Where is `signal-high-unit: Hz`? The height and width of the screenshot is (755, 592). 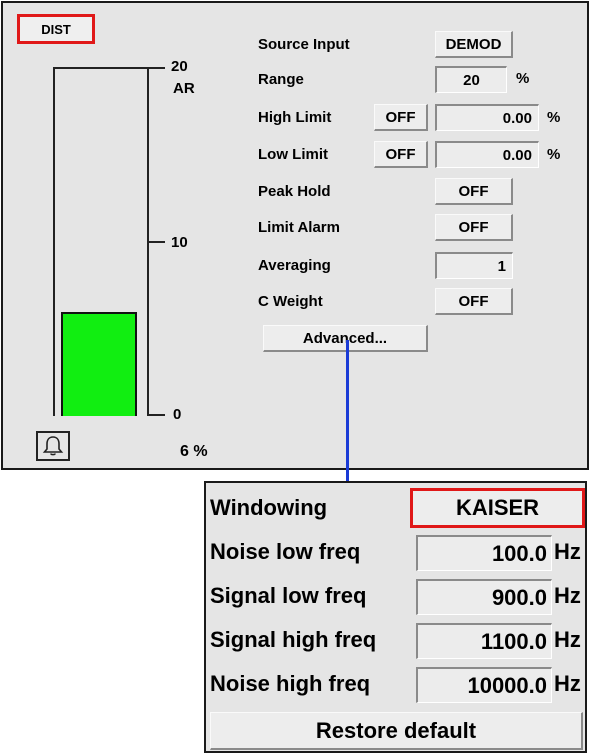 signal-high-unit: Hz is located at coordinates (567, 639).